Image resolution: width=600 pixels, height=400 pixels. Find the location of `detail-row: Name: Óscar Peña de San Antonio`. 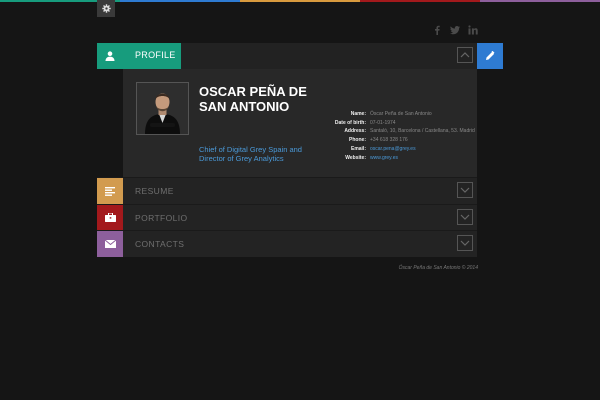

detail-row: Name: Óscar Peña de San Antonio is located at coordinates (394, 114).